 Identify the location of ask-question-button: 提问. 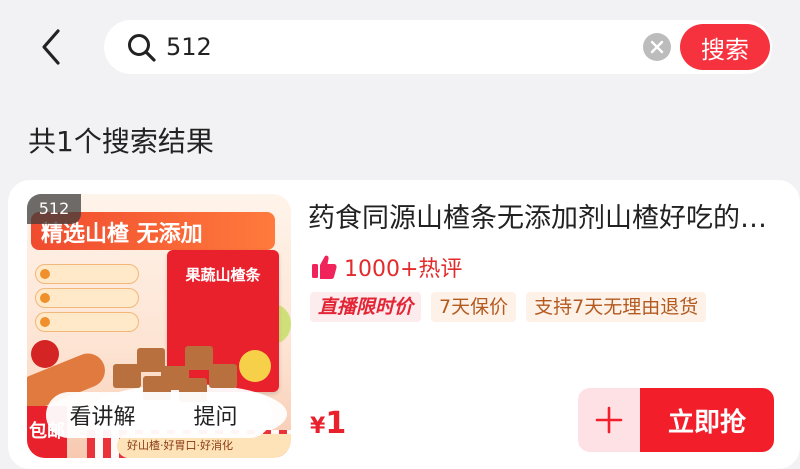
(215, 415).